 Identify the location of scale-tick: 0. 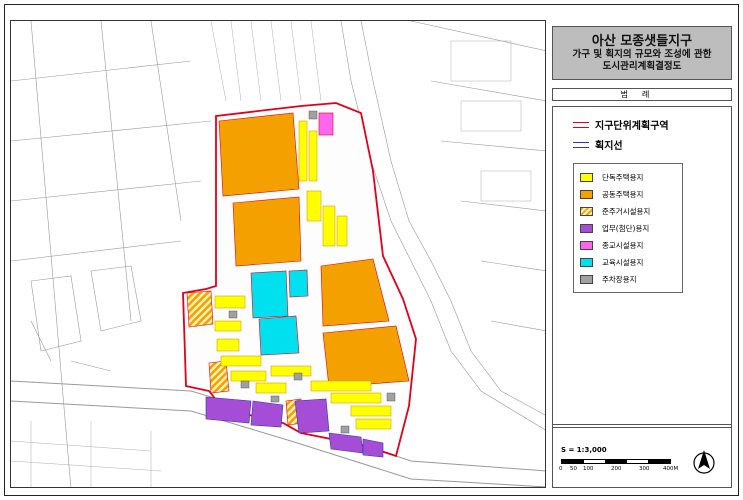
(561, 469).